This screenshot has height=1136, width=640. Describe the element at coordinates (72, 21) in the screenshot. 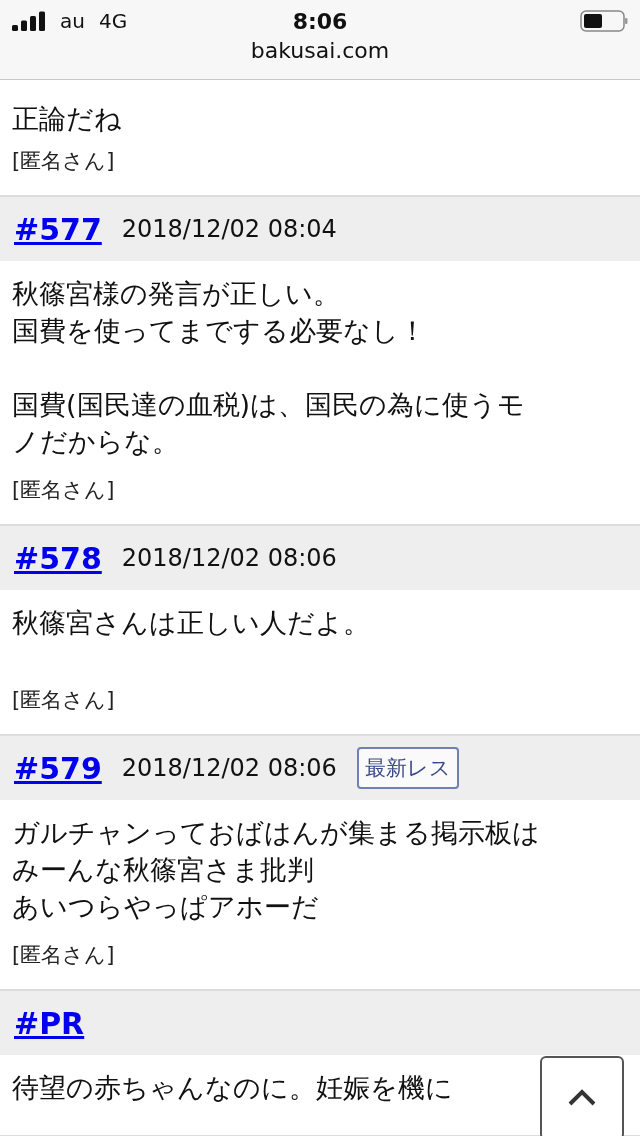

I see `carrier-name: au` at that location.